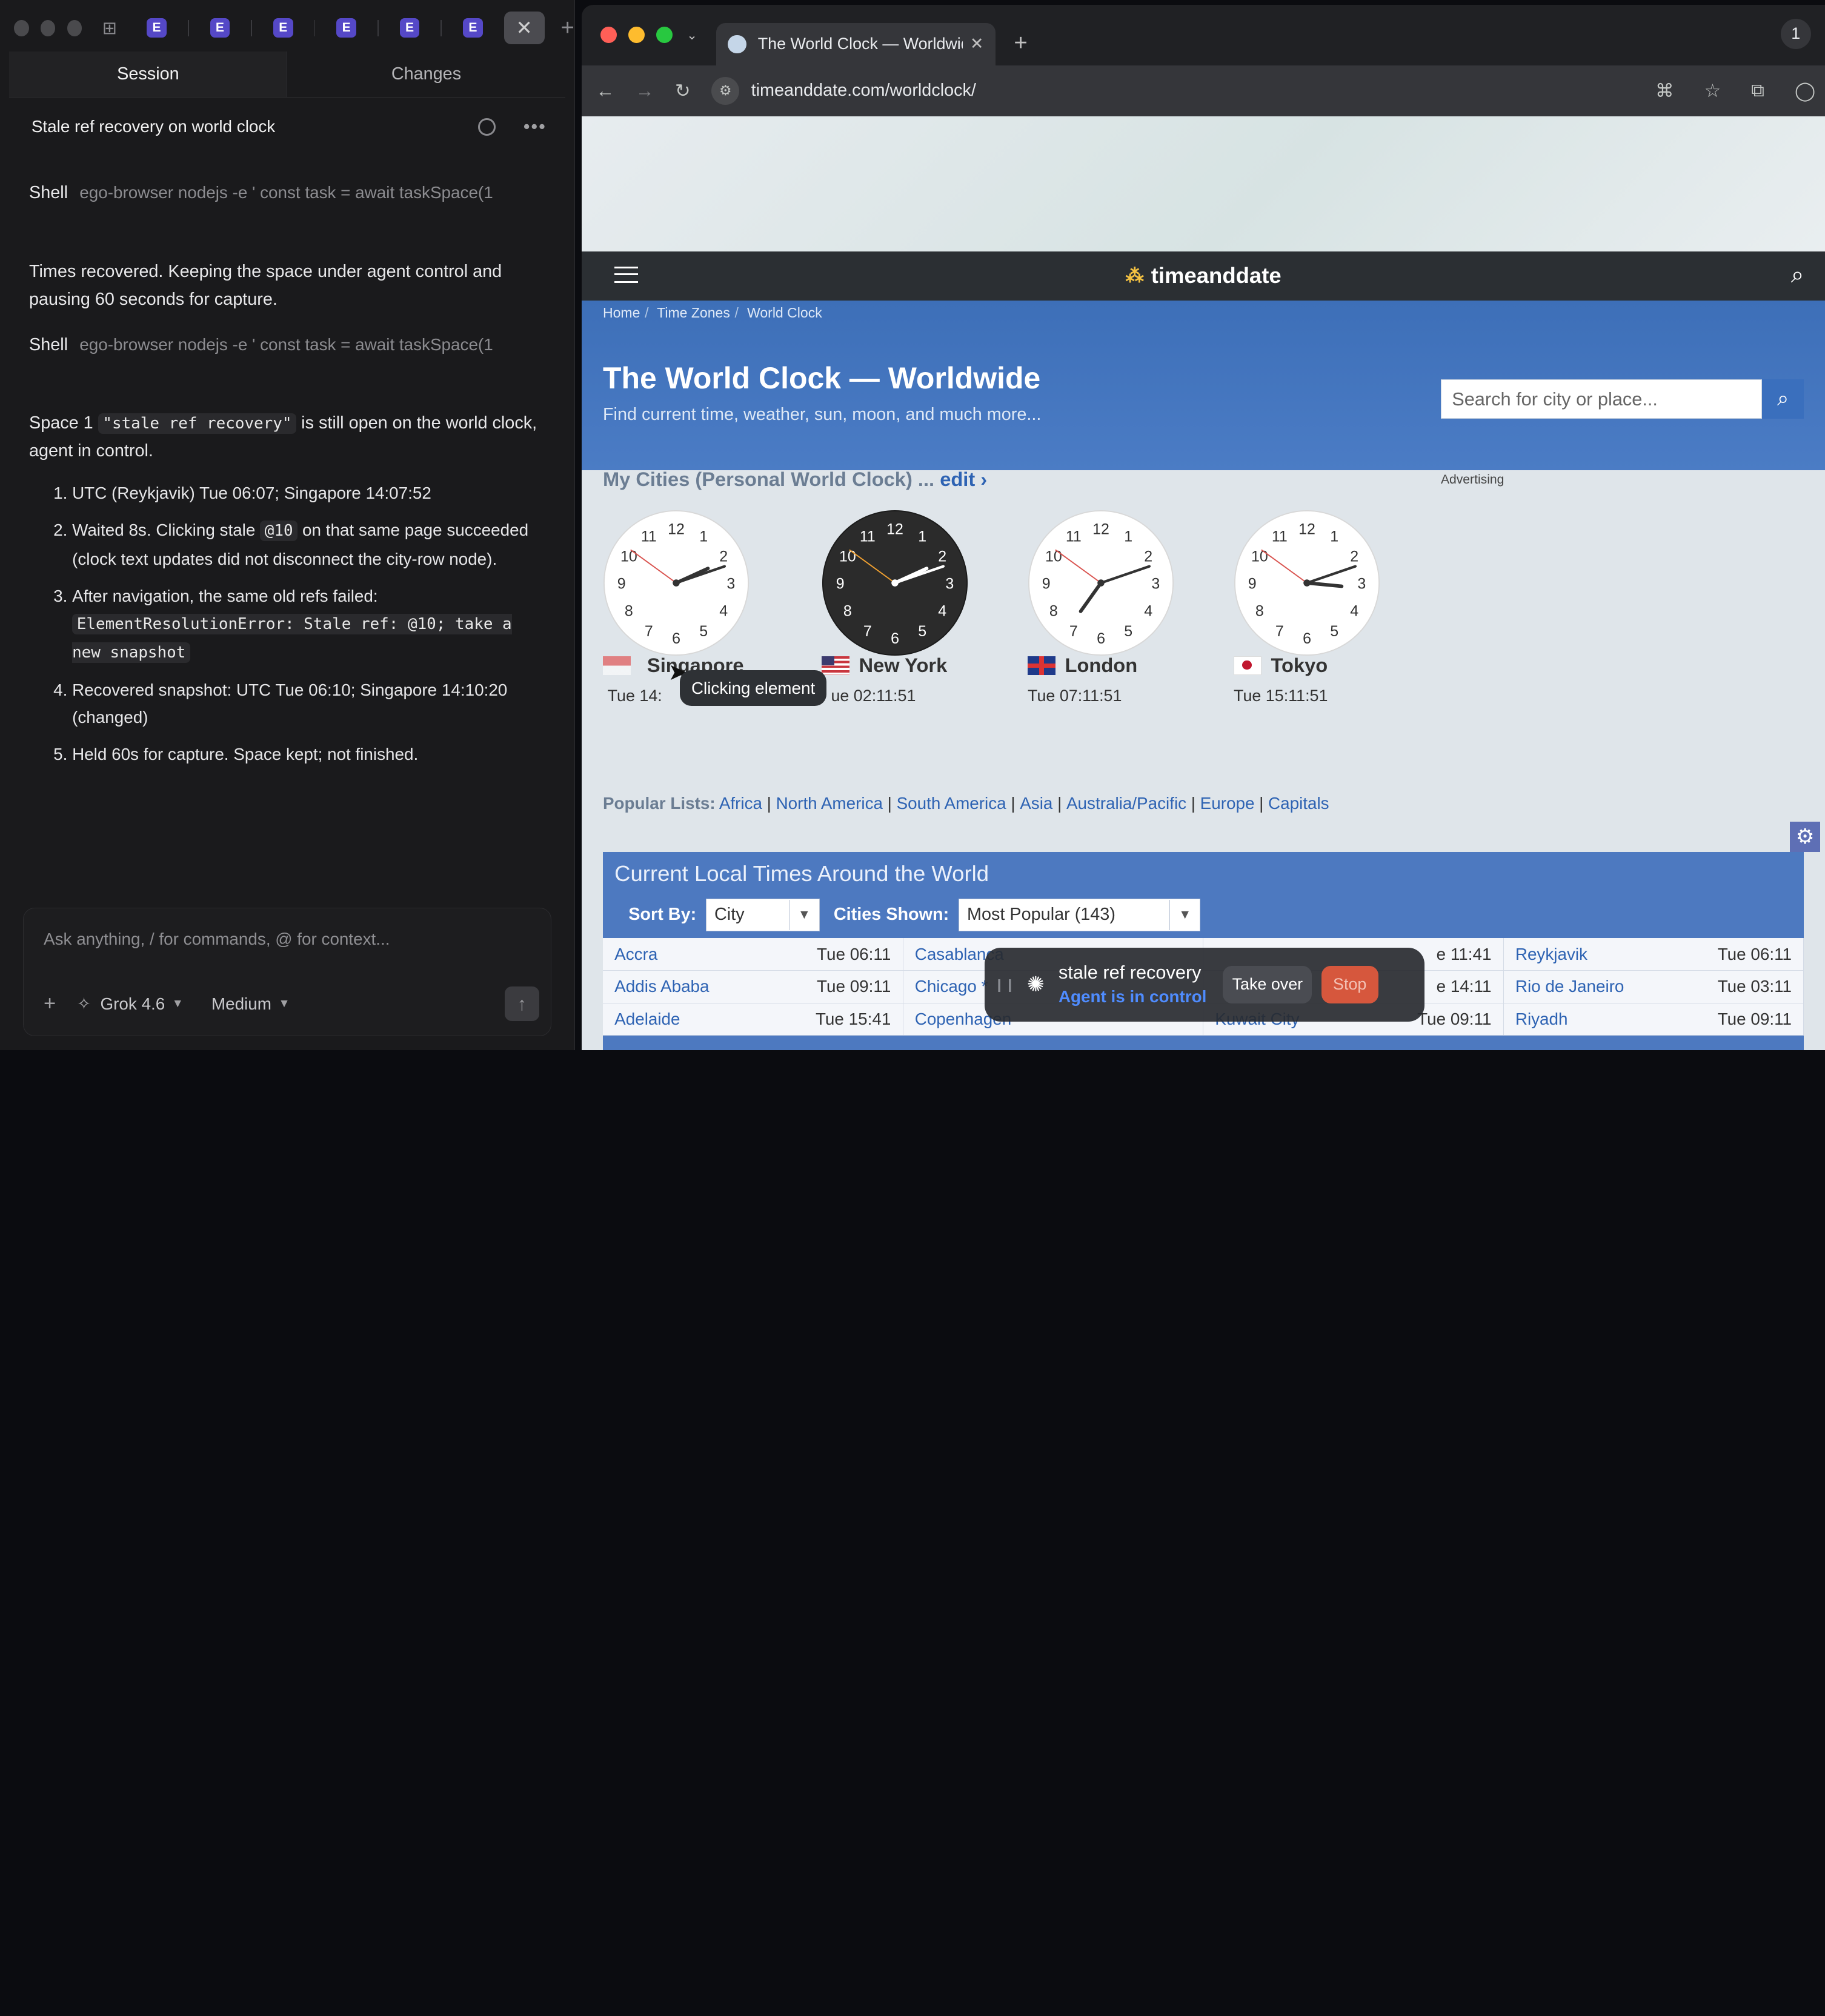 The image size is (1825, 2016). I want to click on city-name: New York, so click(904, 665).